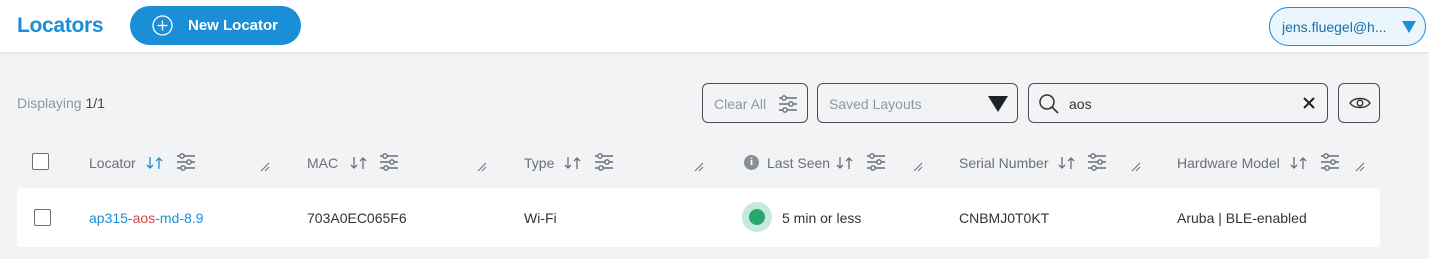 The height and width of the screenshot is (259, 1429). What do you see at coordinates (1242, 218) in the screenshot?
I see `hardware-model-cell: Aruba | BLE-enabled` at bounding box center [1242, 218].